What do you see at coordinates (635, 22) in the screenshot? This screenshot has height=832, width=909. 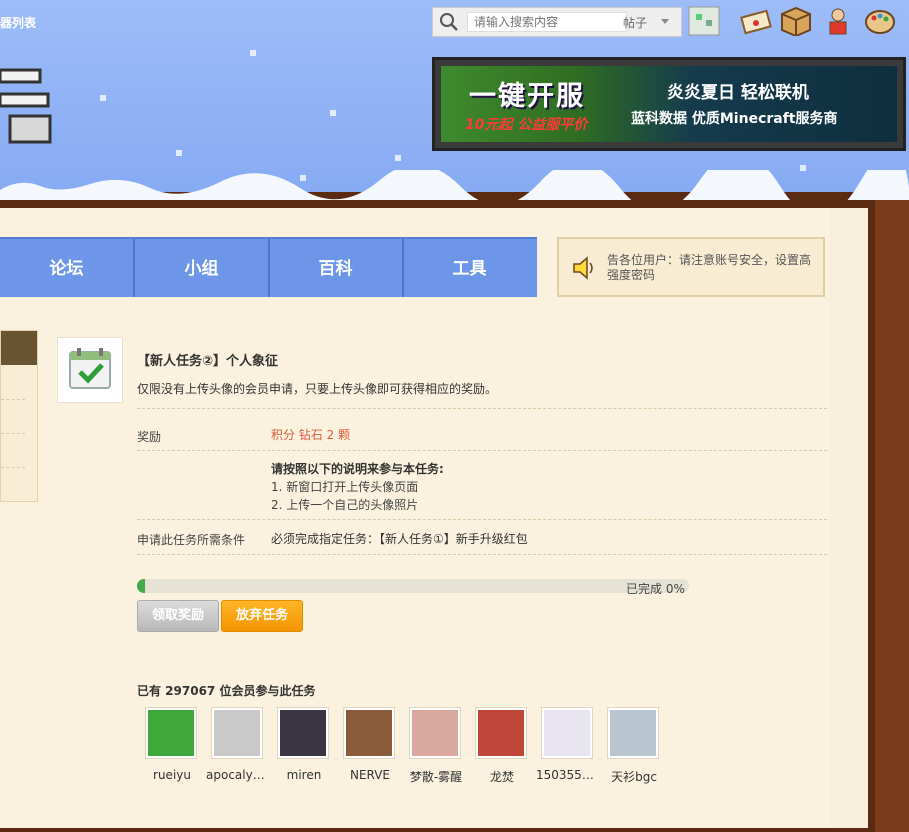 I see `search-scope-select: 帖子` at bounding box center [635, 22].